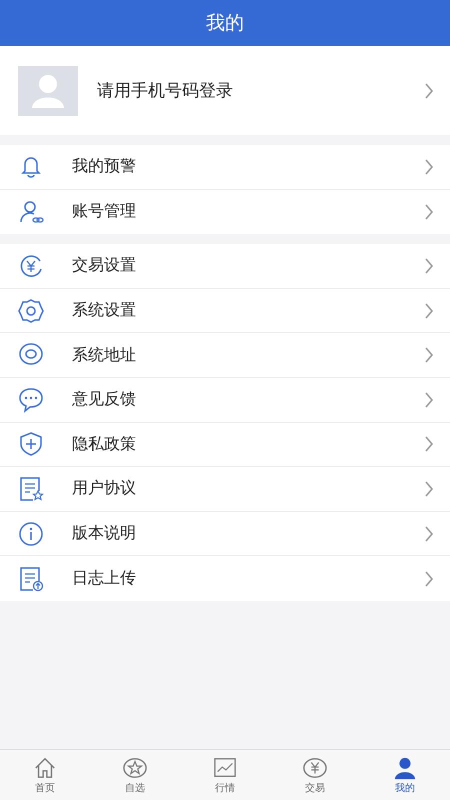 The image size is (450, 800). Describe the element at coordinates (225, 534) in the screenshot. I see `menu-item: 版本说明` at that location.